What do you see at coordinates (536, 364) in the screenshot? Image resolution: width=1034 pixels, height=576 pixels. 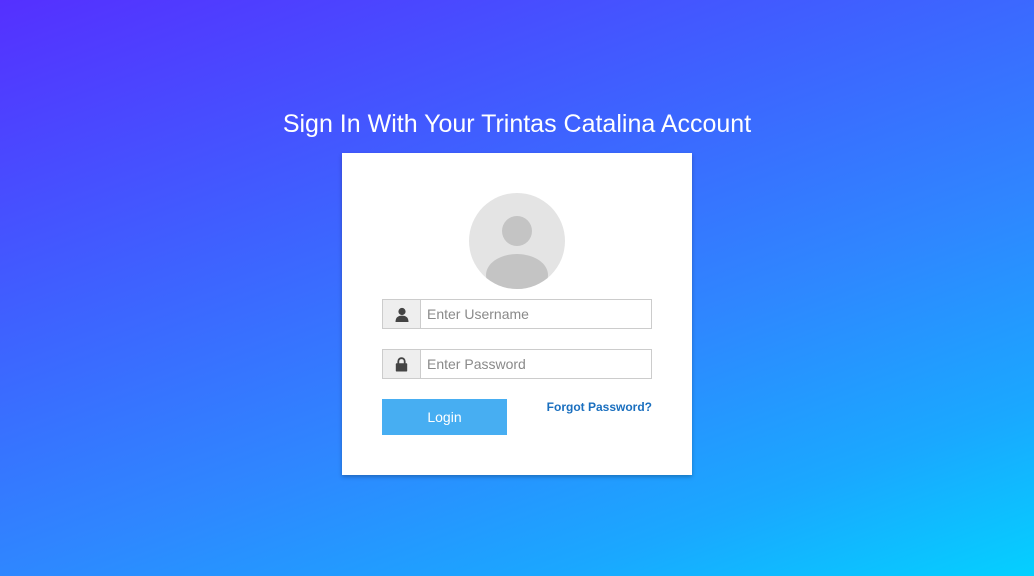 I see `password-input` at bounding box center [536, 364].